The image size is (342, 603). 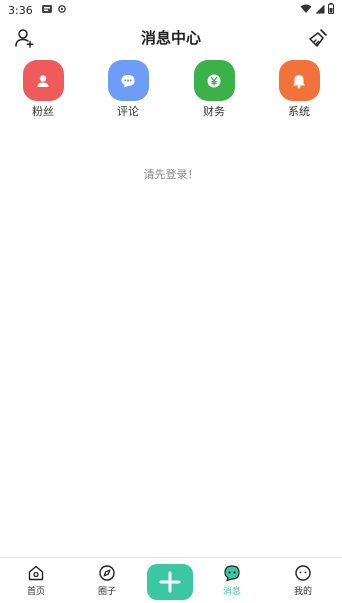 What do you see at coordinates (20, 10) in the screenshot?
I see `status-time: 3:36` at bounding box center [20, 10].